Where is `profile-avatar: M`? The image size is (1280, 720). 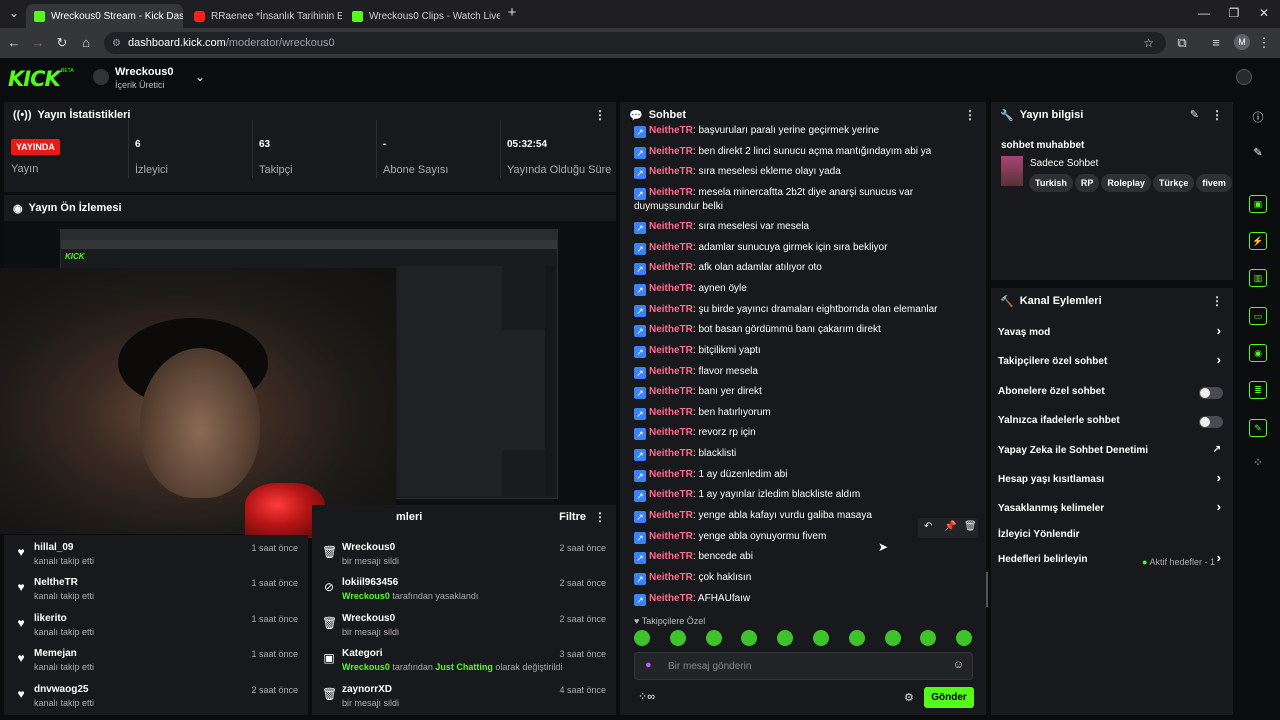 profile-avatar: M is located at coordinates (1242, 42).